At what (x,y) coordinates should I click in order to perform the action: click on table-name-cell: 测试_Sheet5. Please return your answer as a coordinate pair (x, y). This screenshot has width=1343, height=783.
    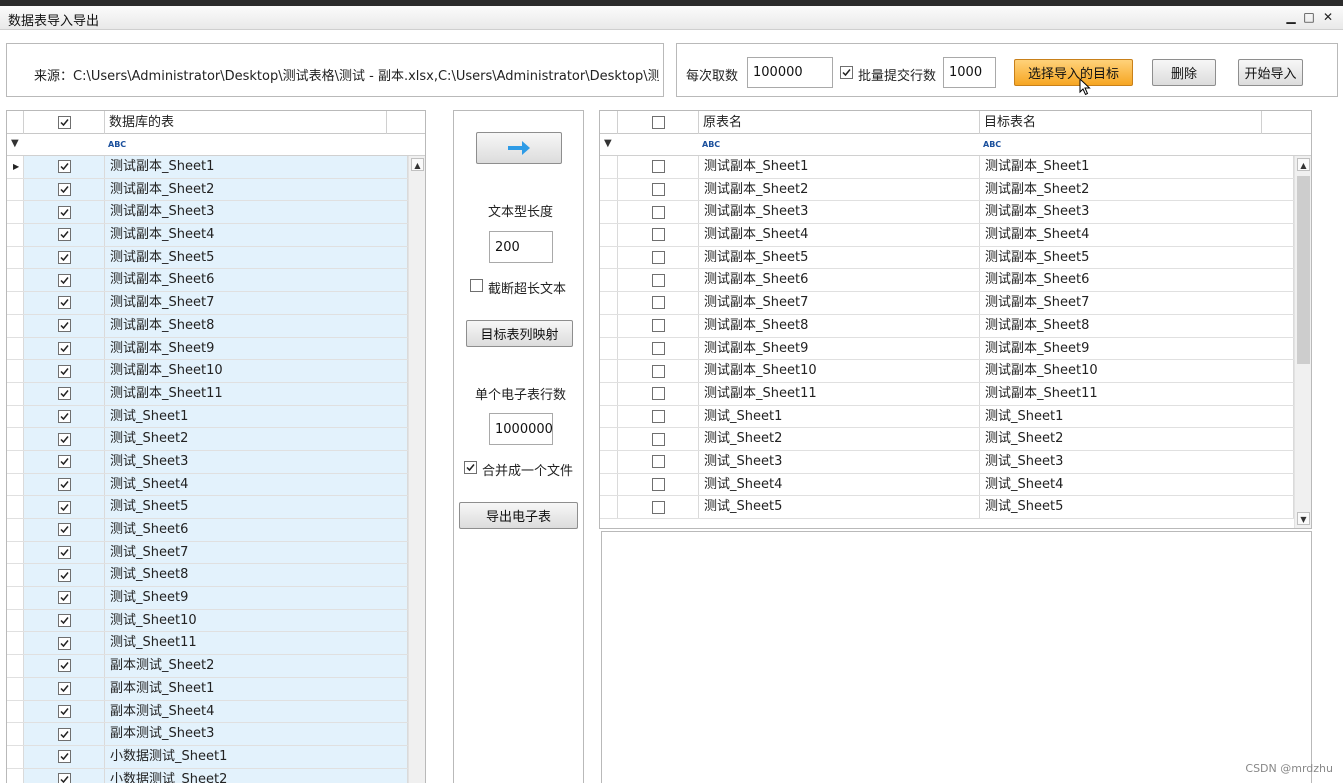
    Looking at the image, I should click on (256, 507).